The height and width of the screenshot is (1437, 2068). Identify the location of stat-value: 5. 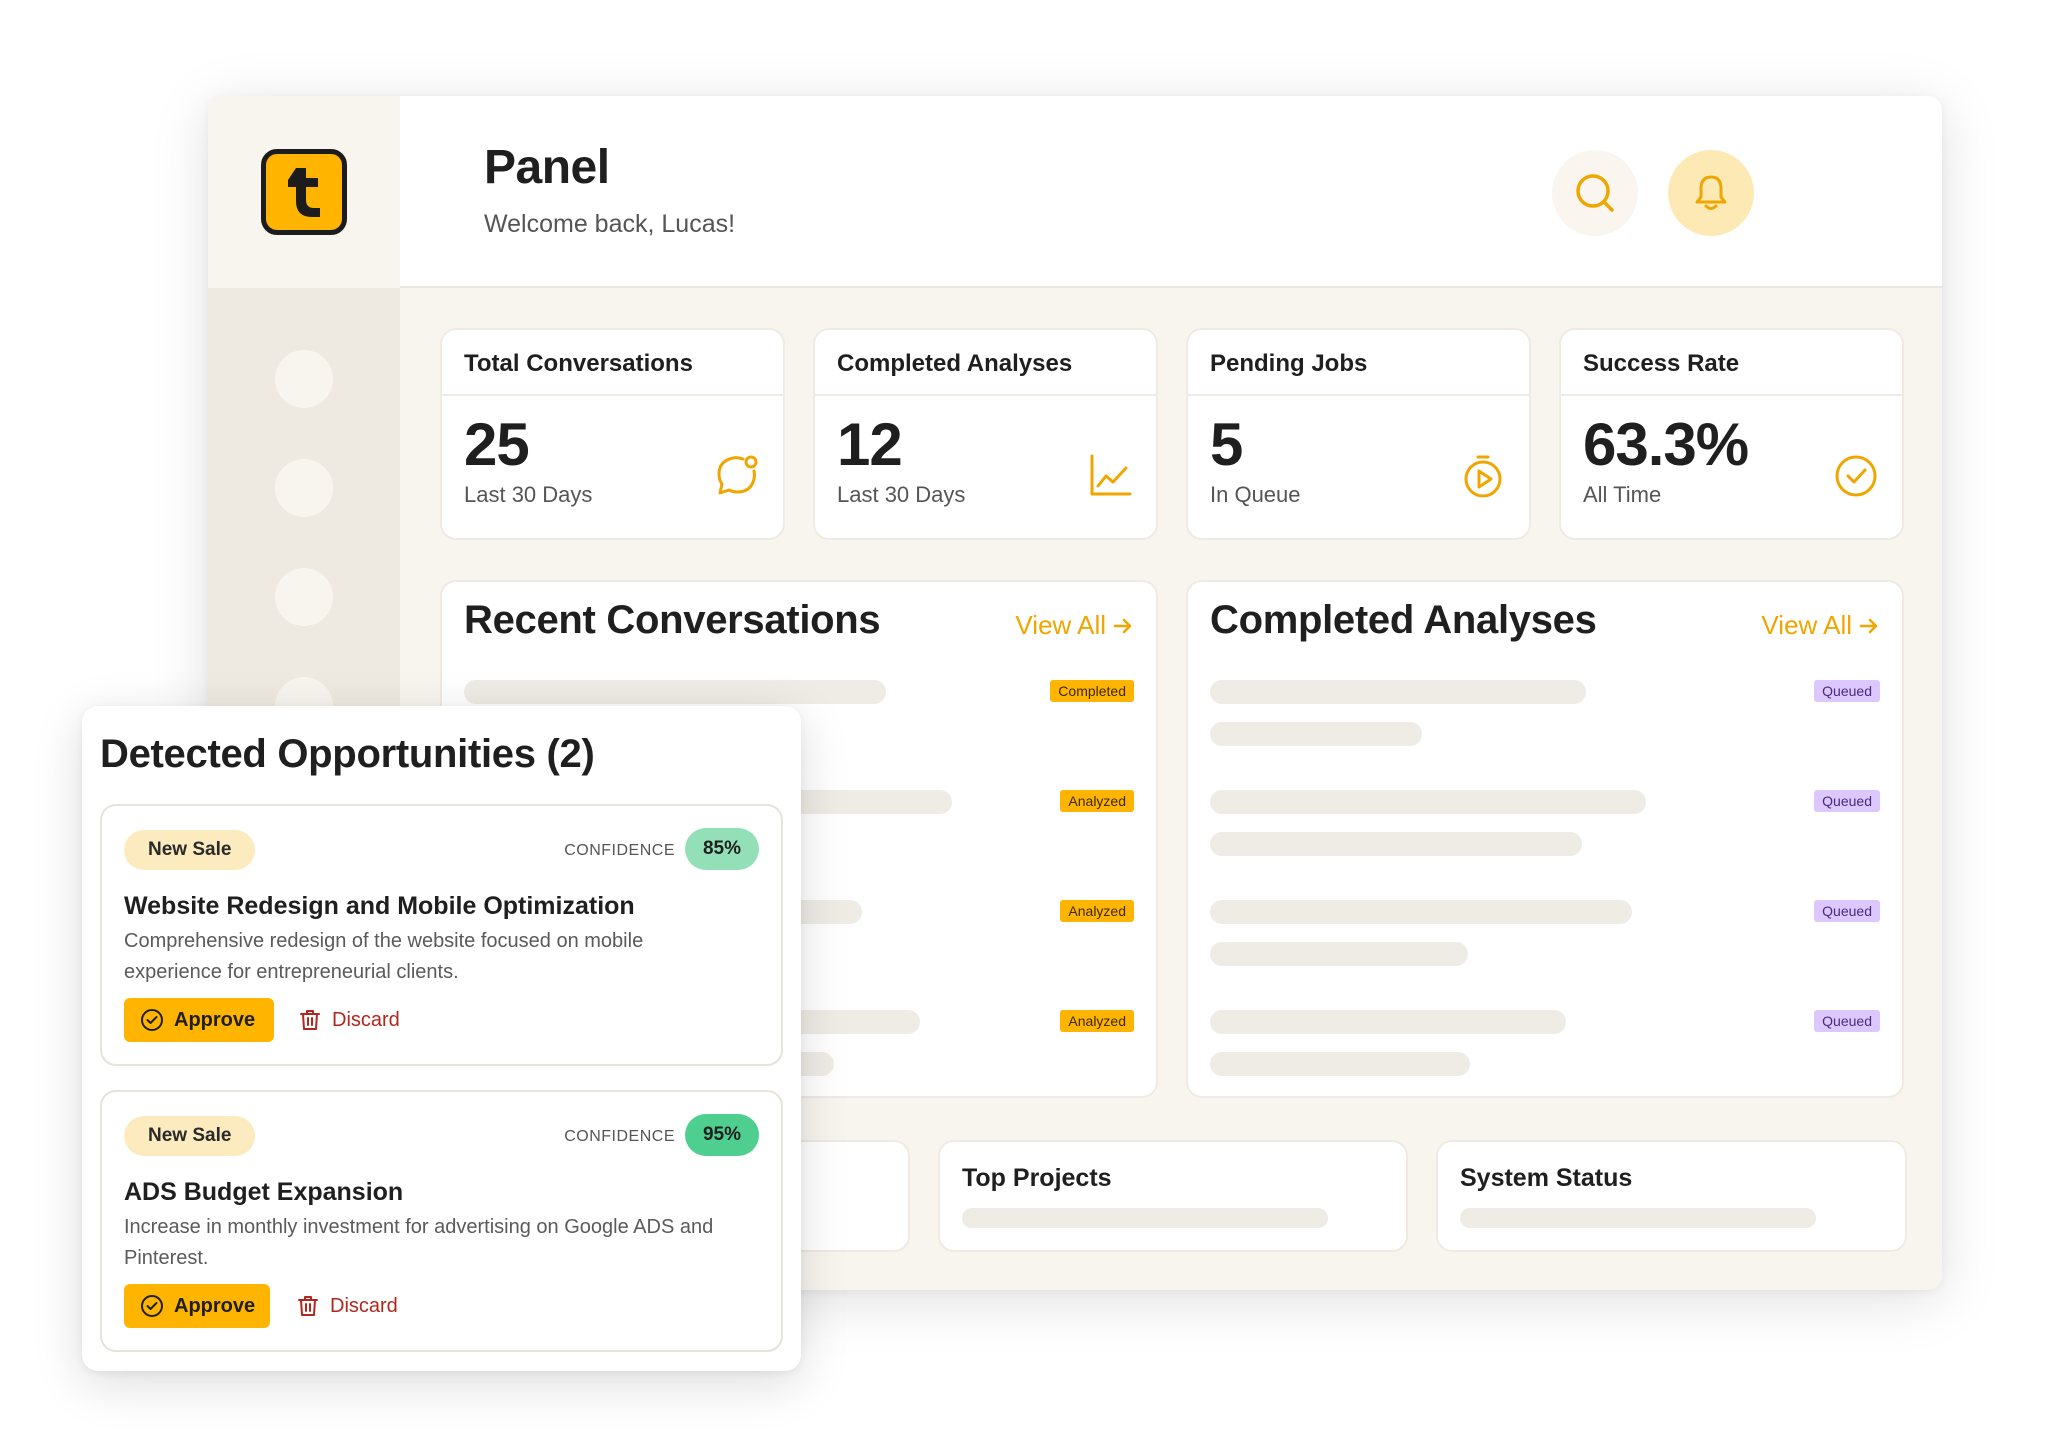
(1226, 444).